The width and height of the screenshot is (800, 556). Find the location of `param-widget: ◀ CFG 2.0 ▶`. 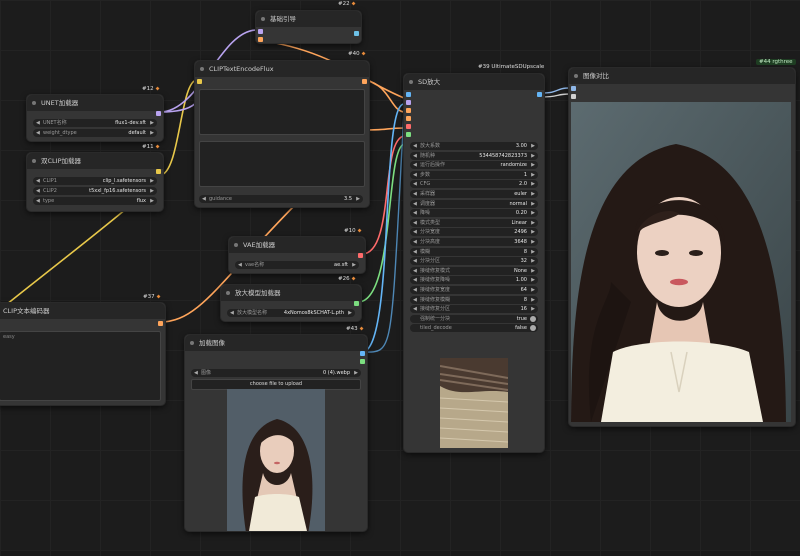

param-widget: ◀ CFG 2.0 ▶ is located at coordinates (474, 184).